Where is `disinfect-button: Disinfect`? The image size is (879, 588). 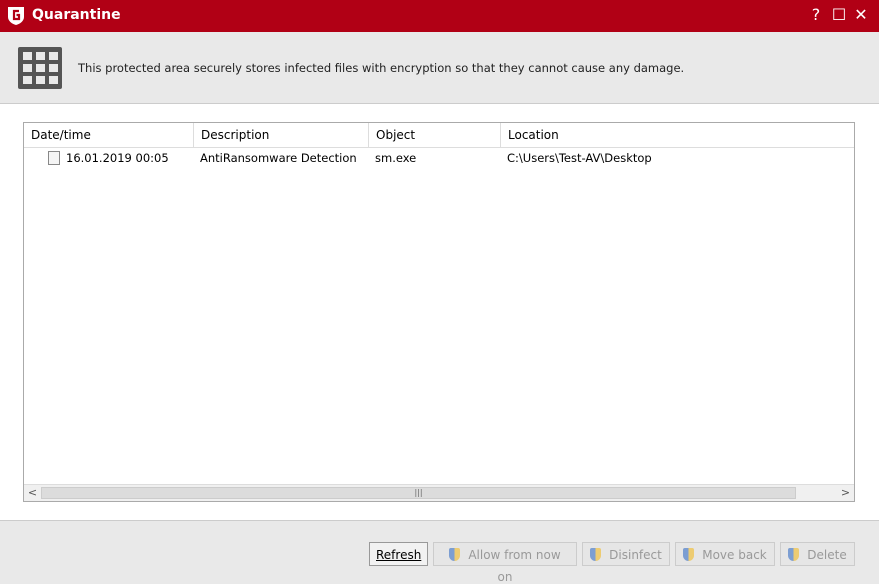
disinfect-button: Disinfect is located at coordinates (626, 554).